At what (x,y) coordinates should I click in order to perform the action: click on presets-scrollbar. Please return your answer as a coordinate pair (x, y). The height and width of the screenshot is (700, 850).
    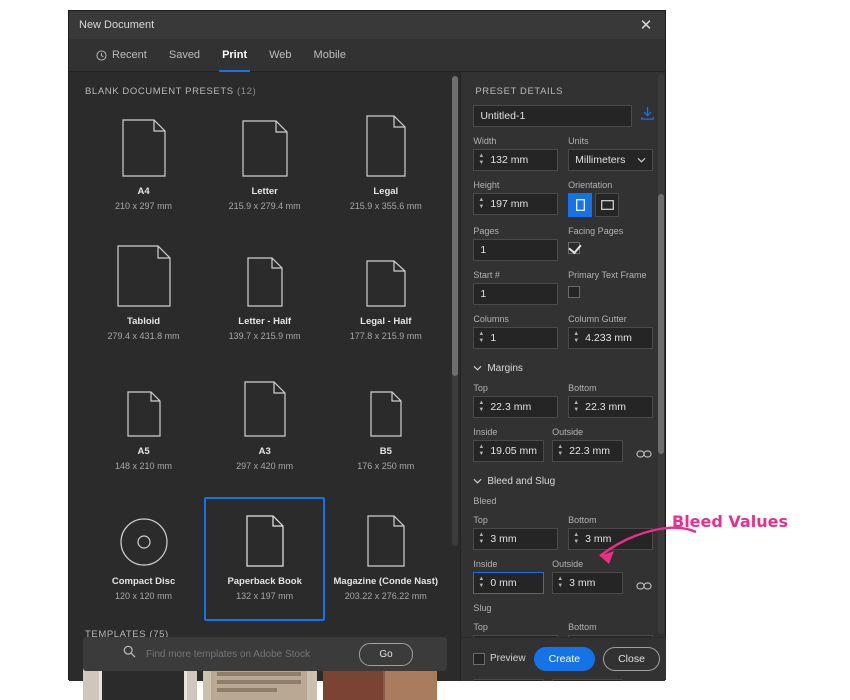
    Looking at the image, I should click on (455, 311).